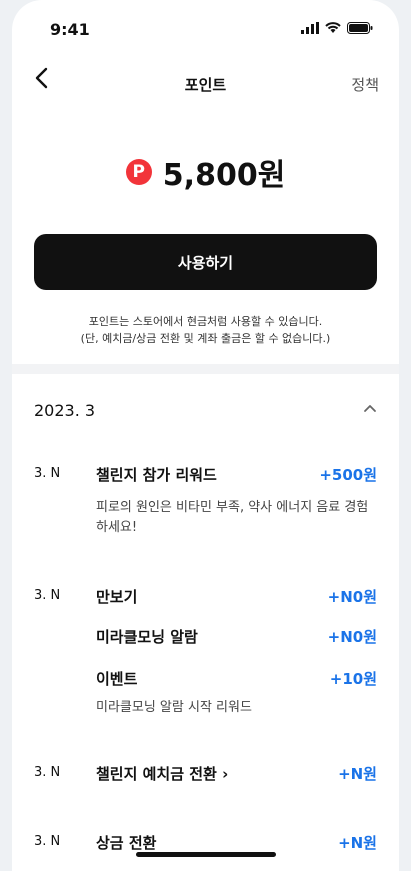 The image size is (411, 871). I want to click on history-label: 이벤트, so click(117, 679).